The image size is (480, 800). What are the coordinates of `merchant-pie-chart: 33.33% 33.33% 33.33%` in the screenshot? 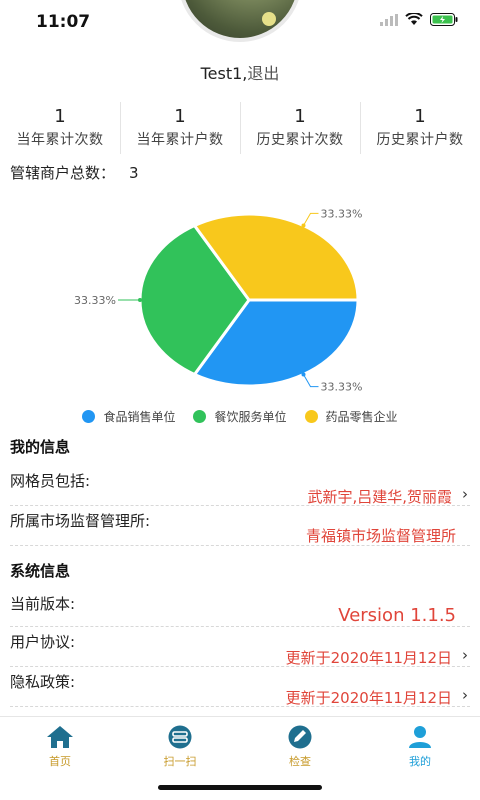 It's located at (218, 300).